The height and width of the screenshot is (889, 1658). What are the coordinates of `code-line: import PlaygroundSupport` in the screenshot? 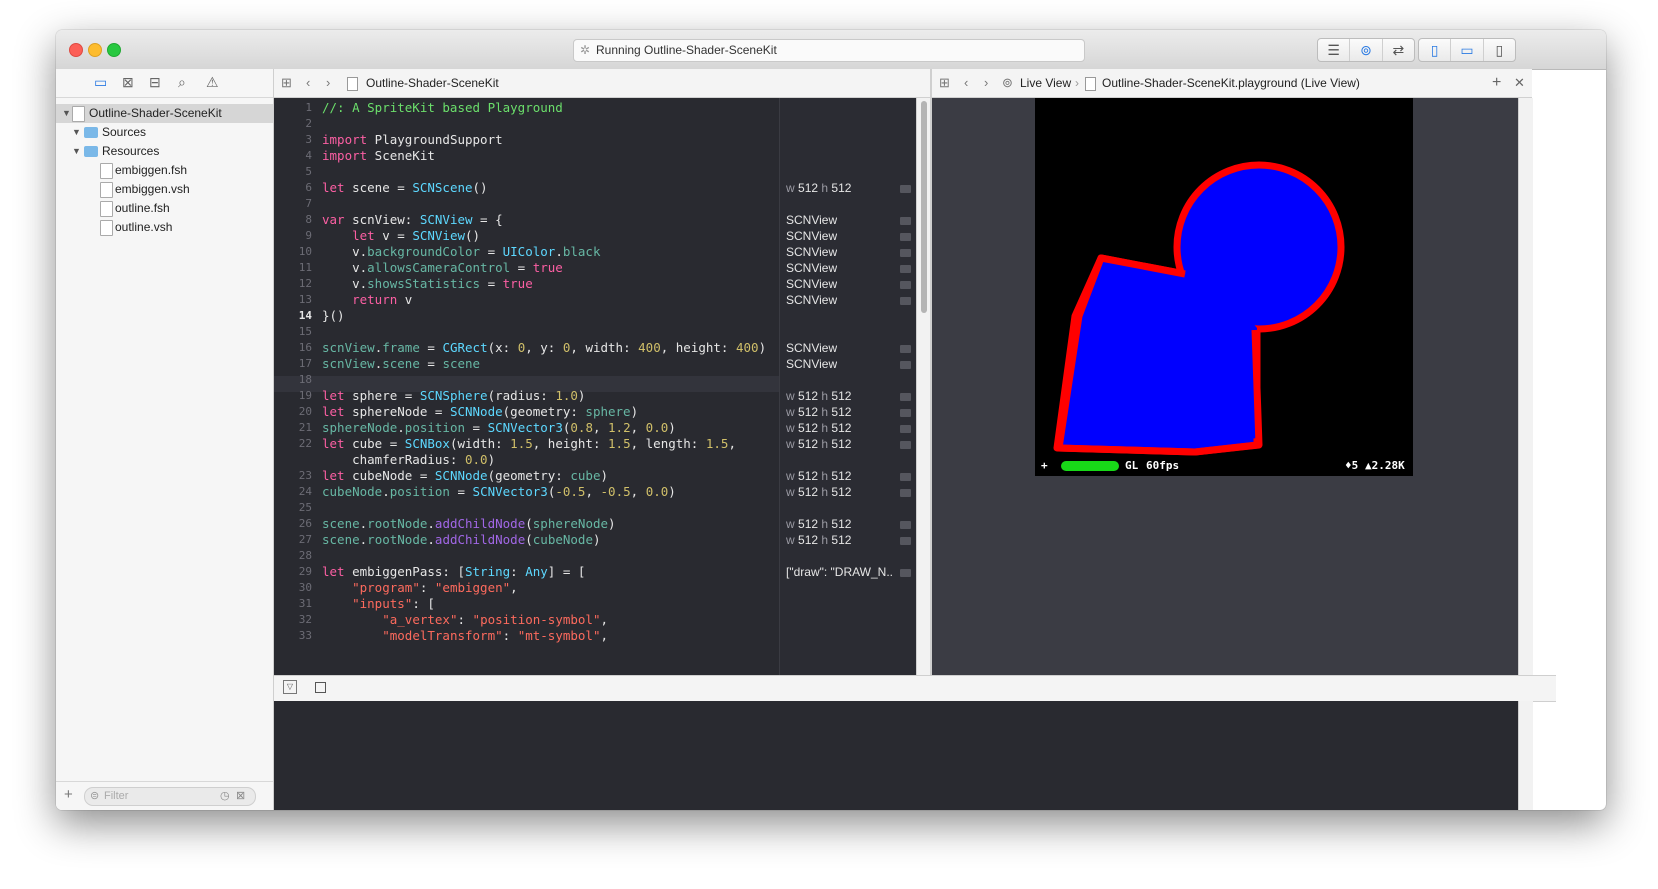 It's located at (412, 139).